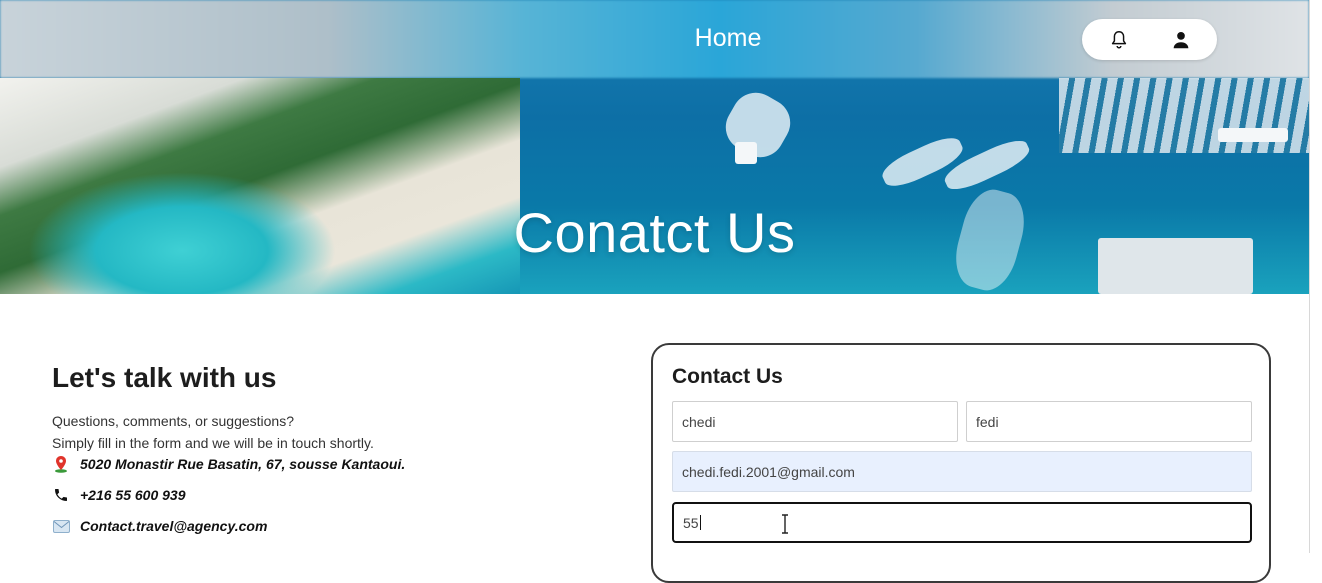 The height and width of the screenshot is (583, 1322). What do you see at coordinates (815, 421) in the screenshot?
I see `first-name-field: chedi` at bounding box center [815, 421].